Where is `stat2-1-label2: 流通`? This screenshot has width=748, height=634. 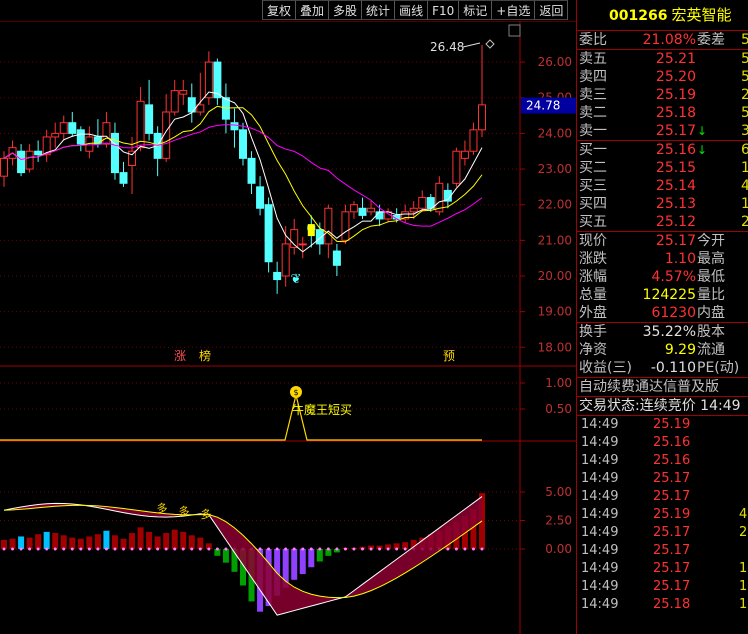 stat2-1-label2: 流通 is located at coordinates (711, 350).